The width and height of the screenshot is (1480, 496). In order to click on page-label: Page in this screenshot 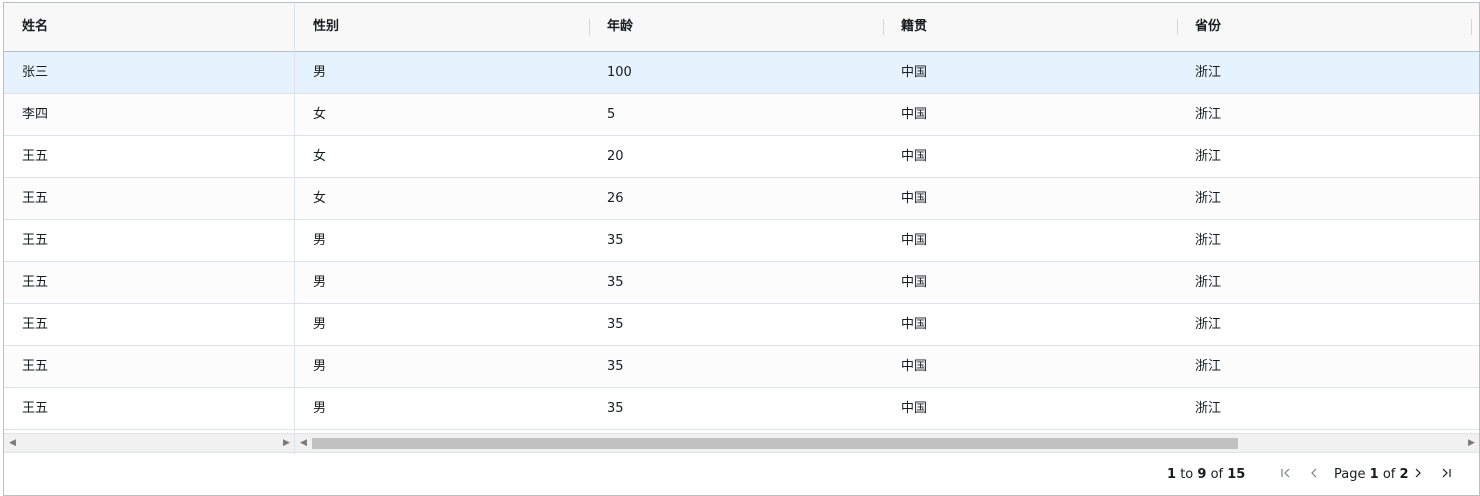, I will do `click(1350, 474)`.